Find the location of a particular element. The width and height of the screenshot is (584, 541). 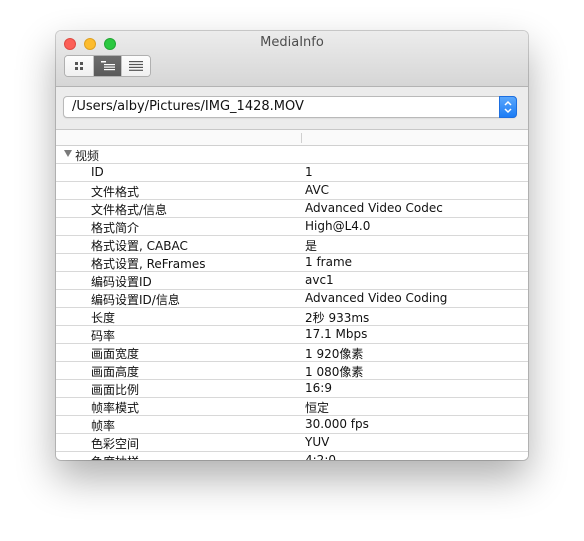

window-title: MediaInfo is located at coordinates (292, 42).